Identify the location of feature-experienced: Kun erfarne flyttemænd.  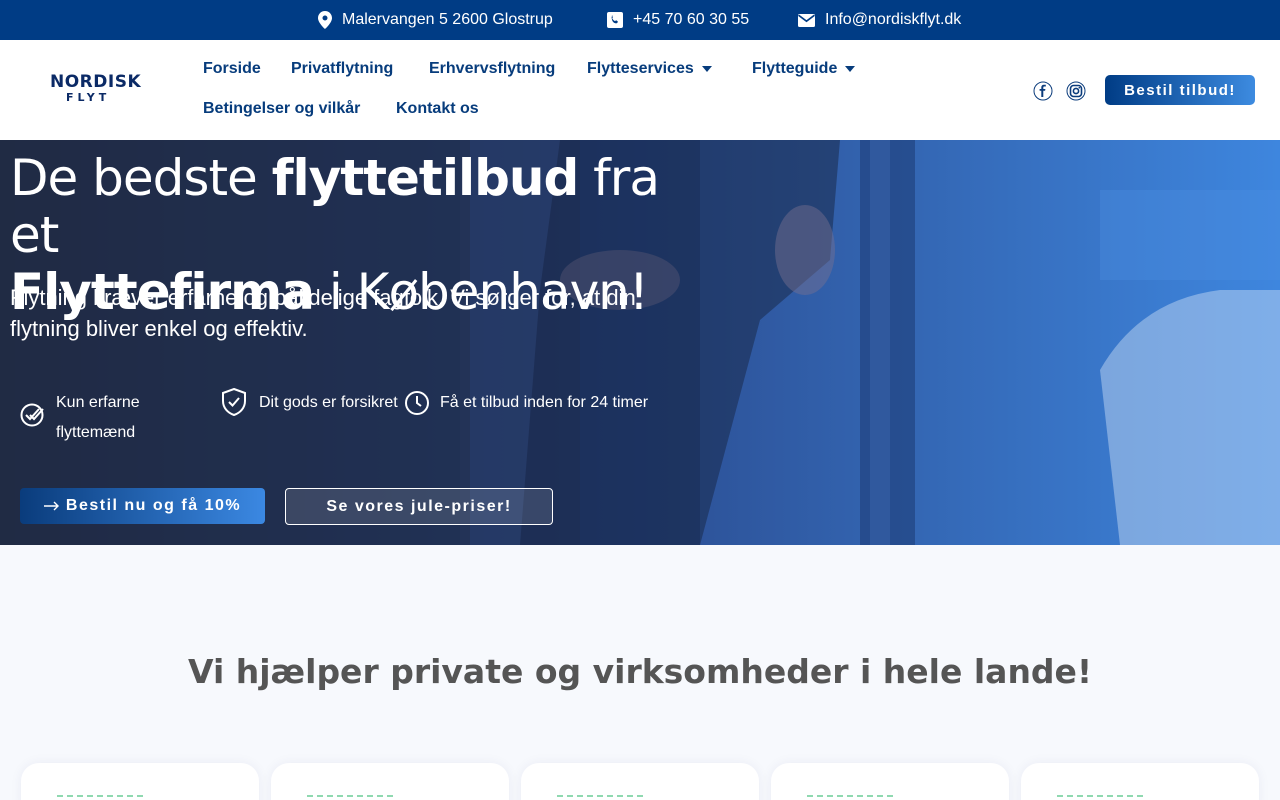
(115, 418).